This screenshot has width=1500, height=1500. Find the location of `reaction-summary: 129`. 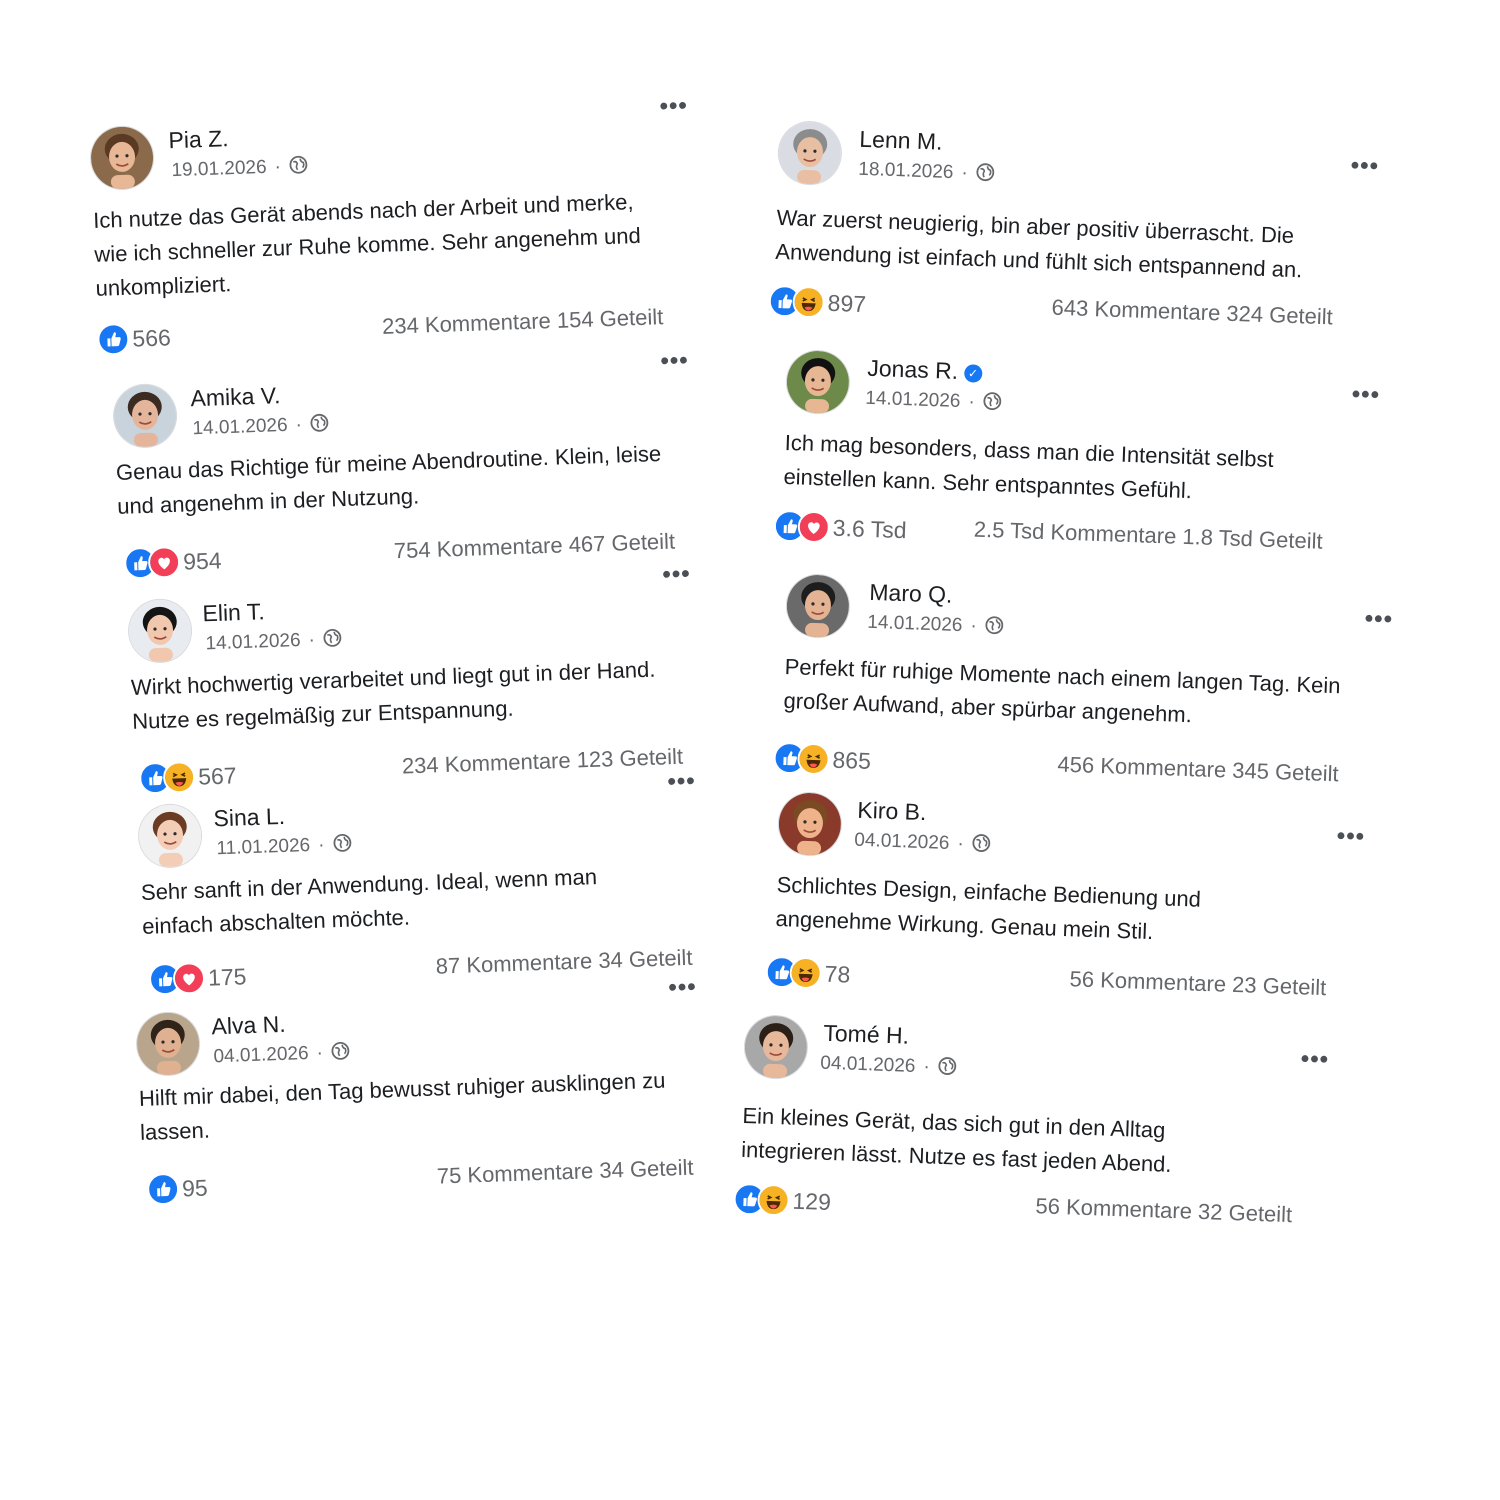

reaction-summary: 129 is located at coordinates (782, 1199).